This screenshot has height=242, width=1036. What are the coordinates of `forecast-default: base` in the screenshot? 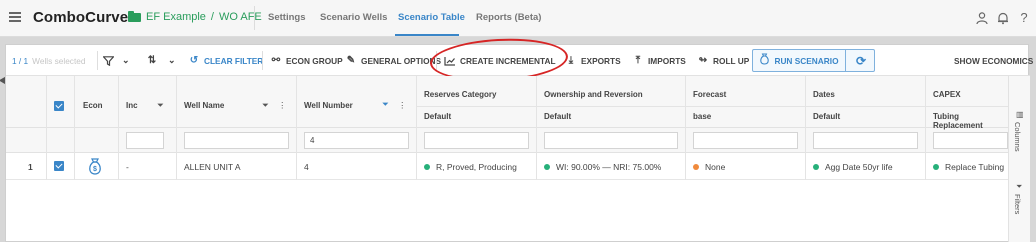 It's located at (702, 116).